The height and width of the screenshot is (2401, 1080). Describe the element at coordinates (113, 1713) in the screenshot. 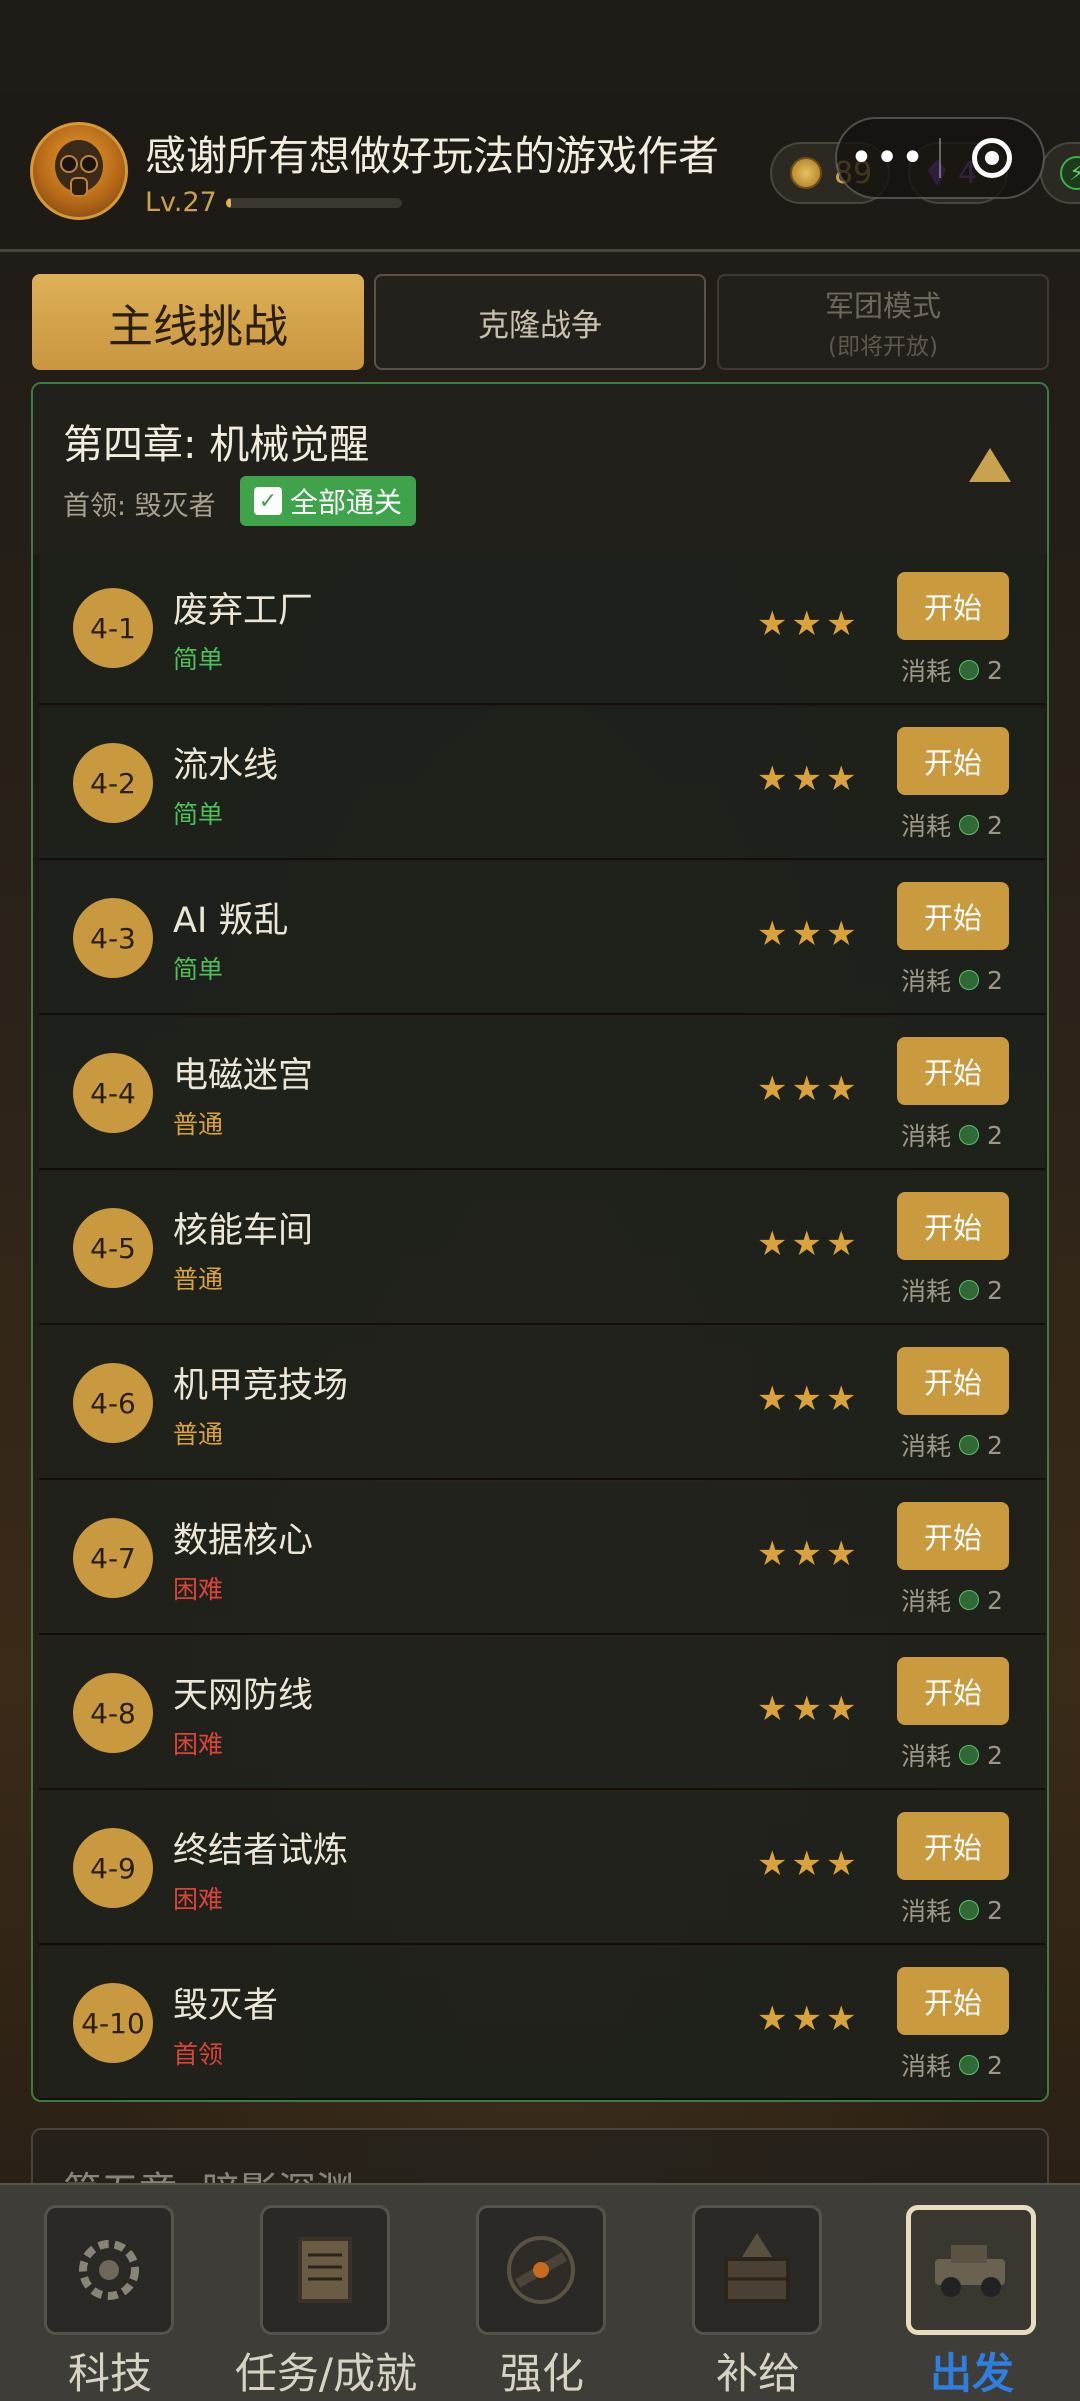

I see `level-number-badge: 4-8` at that location.